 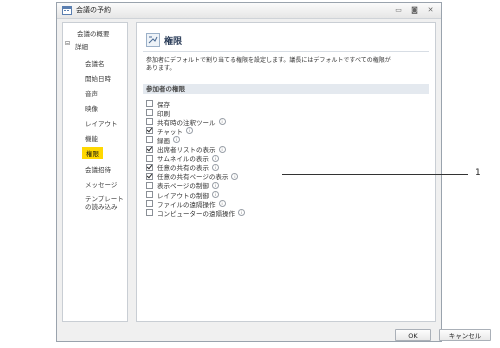 I want to click on sidebar-item-video: 映像, so click(x=91, y=108).